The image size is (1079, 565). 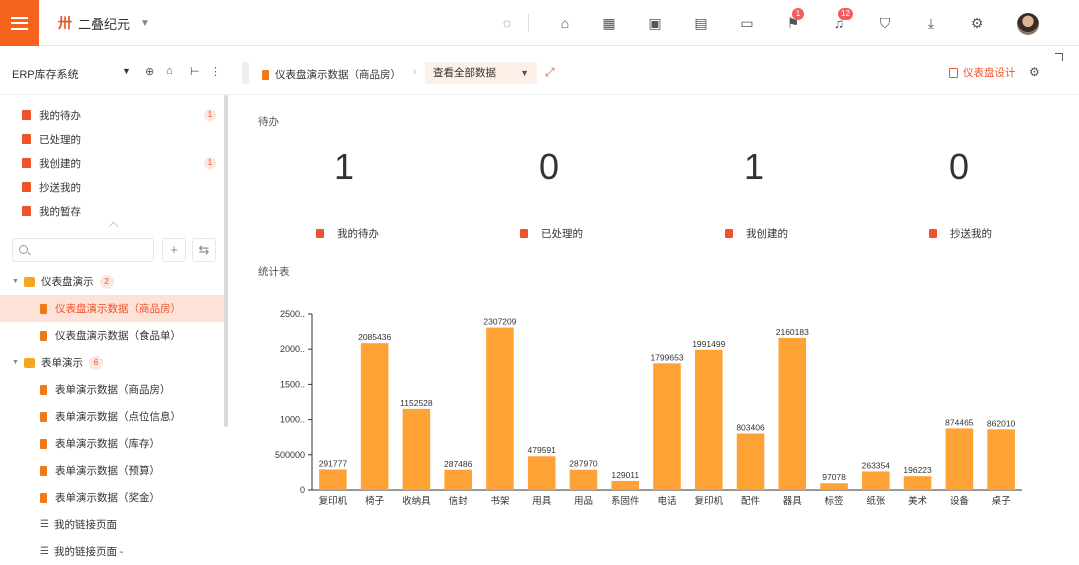 I want to click on fullscreen-icon: ⤢, so click(x=550, y=72).